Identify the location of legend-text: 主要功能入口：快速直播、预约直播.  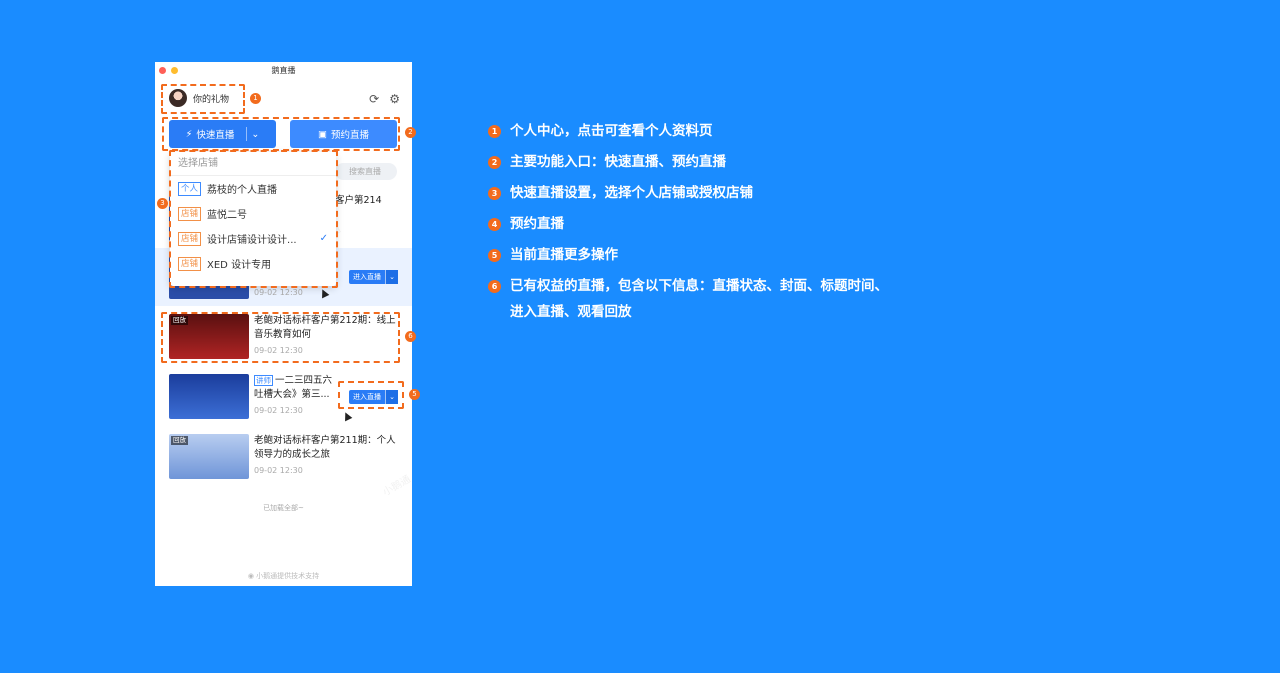
(618, 162).